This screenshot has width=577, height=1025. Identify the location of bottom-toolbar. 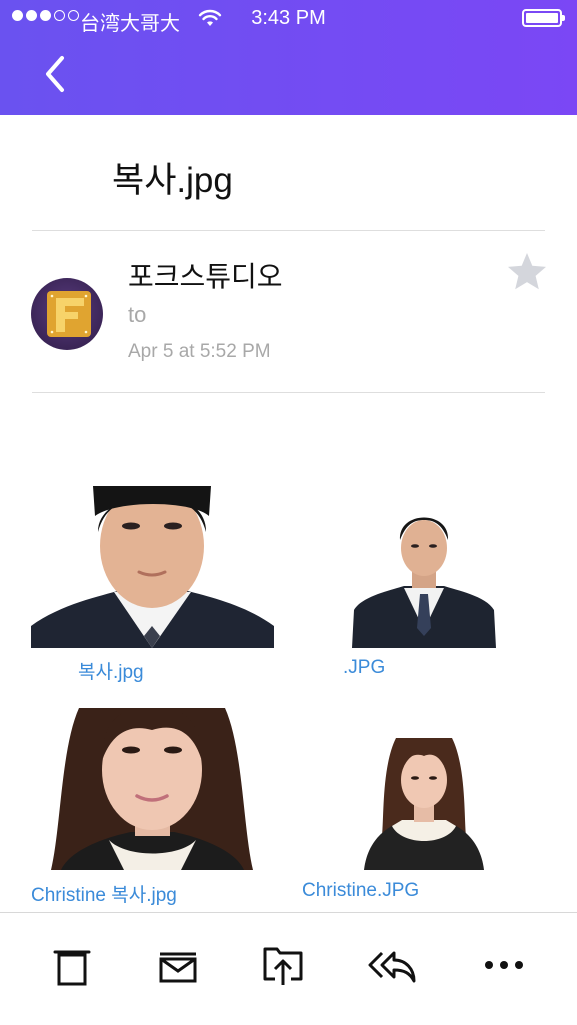
(288, 968).